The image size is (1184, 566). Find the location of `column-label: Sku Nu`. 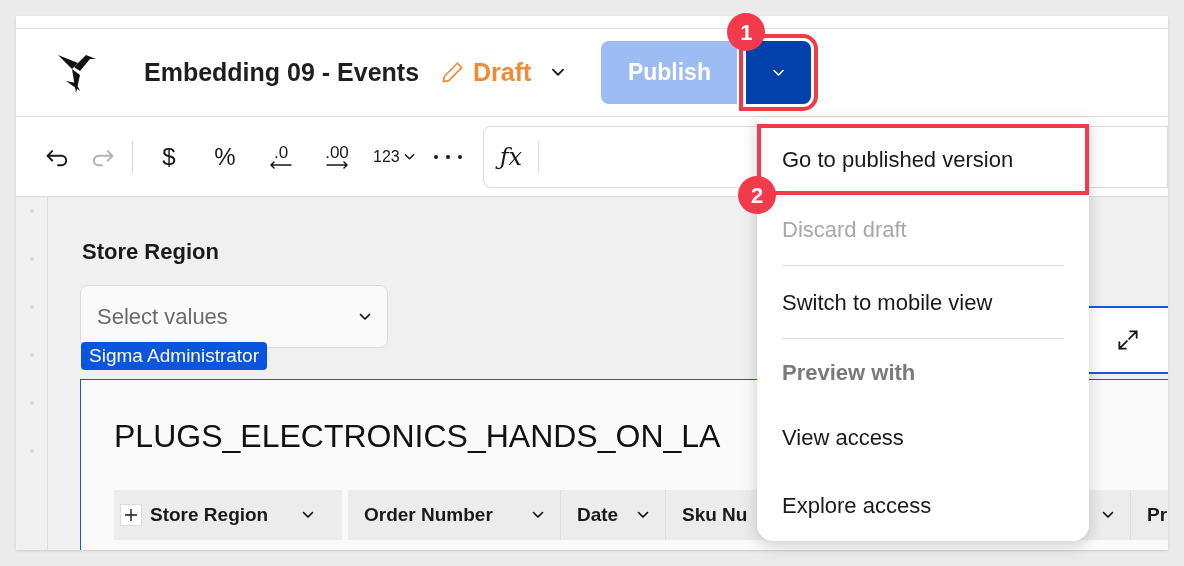

column-label: Sku Nu is located at coordinates (715, 514).